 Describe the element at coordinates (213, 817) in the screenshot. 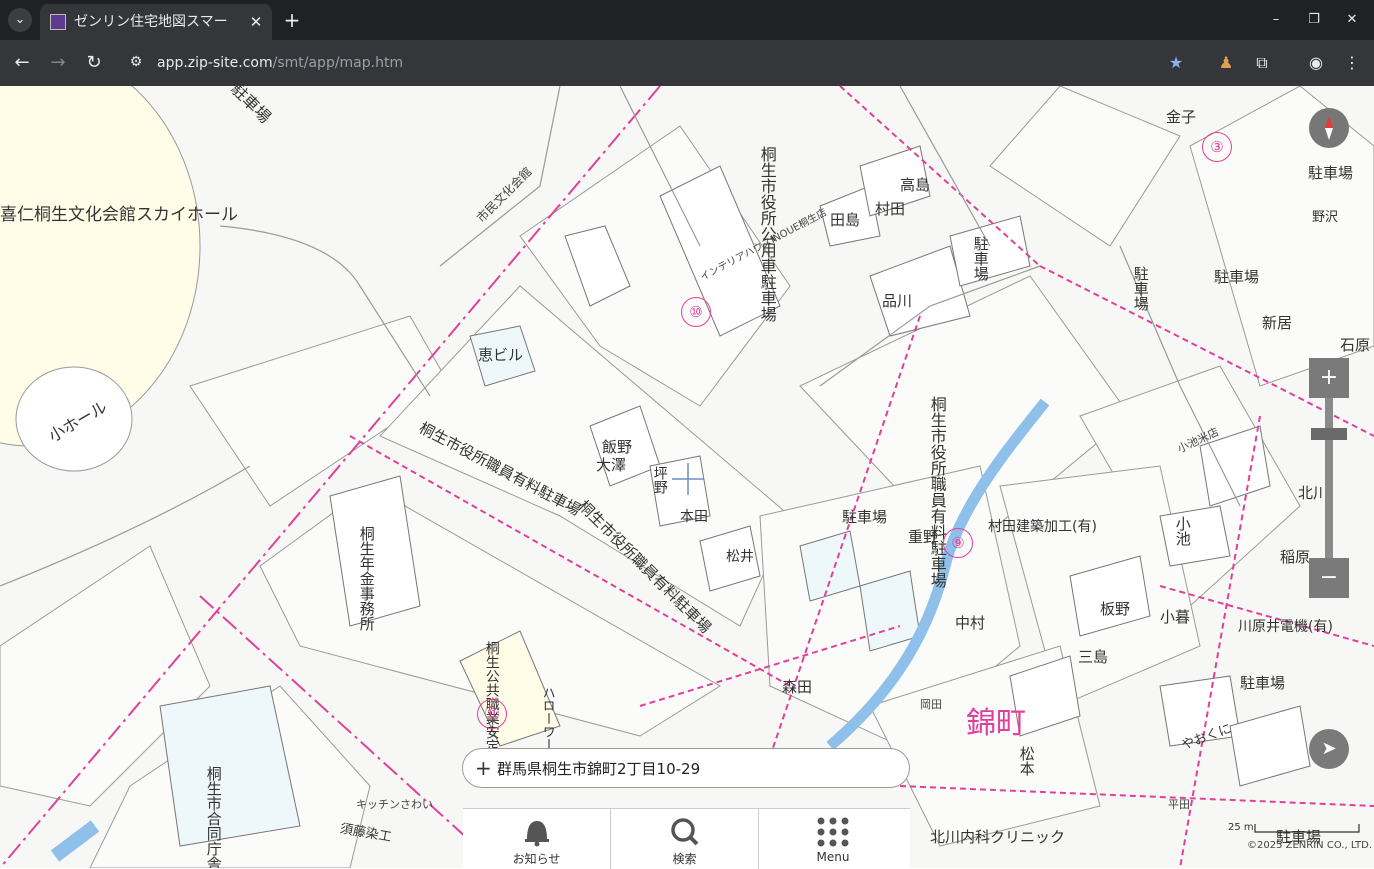

I see `joint-building-label: 桐生市合同庁舎` at that location.